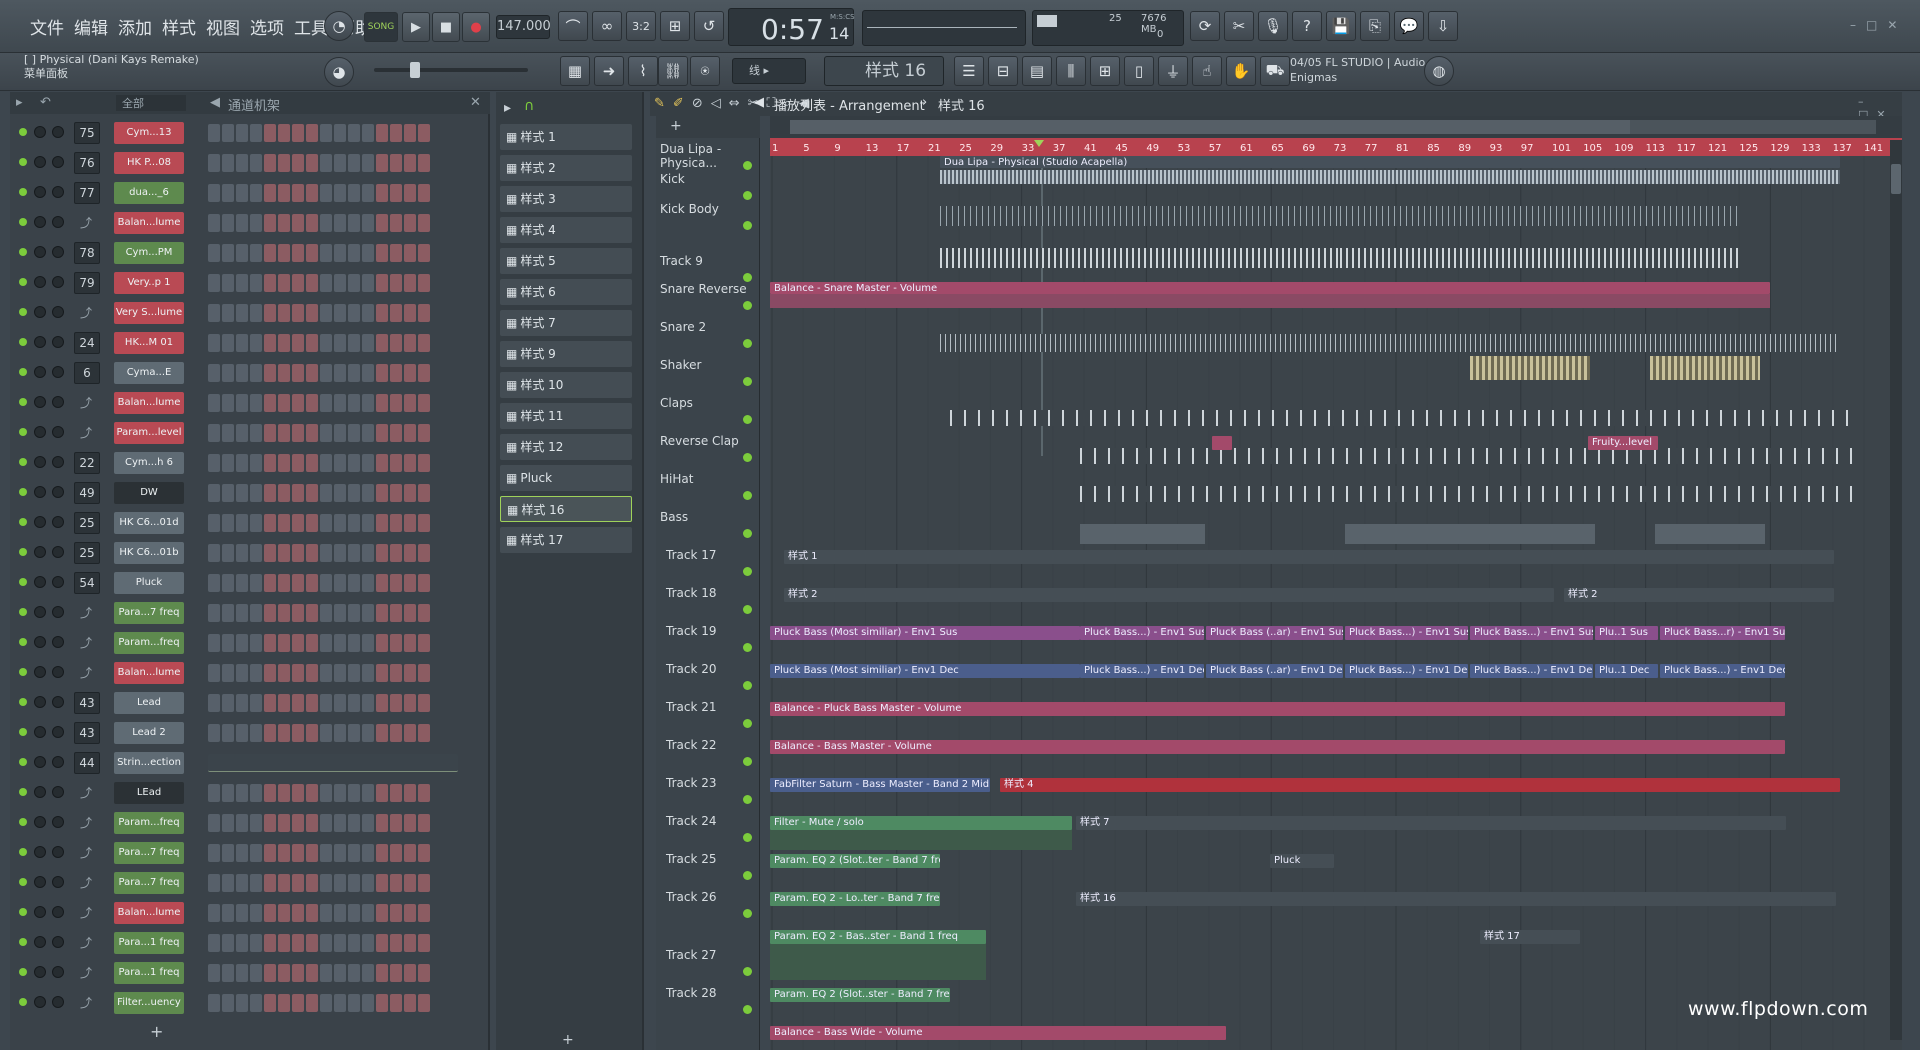 The width and height of the screenshot is (1920, 1050). Describe the element at coordinates (705, 71) in the screenshot. I see `stamp-button: ⍟` at that location.